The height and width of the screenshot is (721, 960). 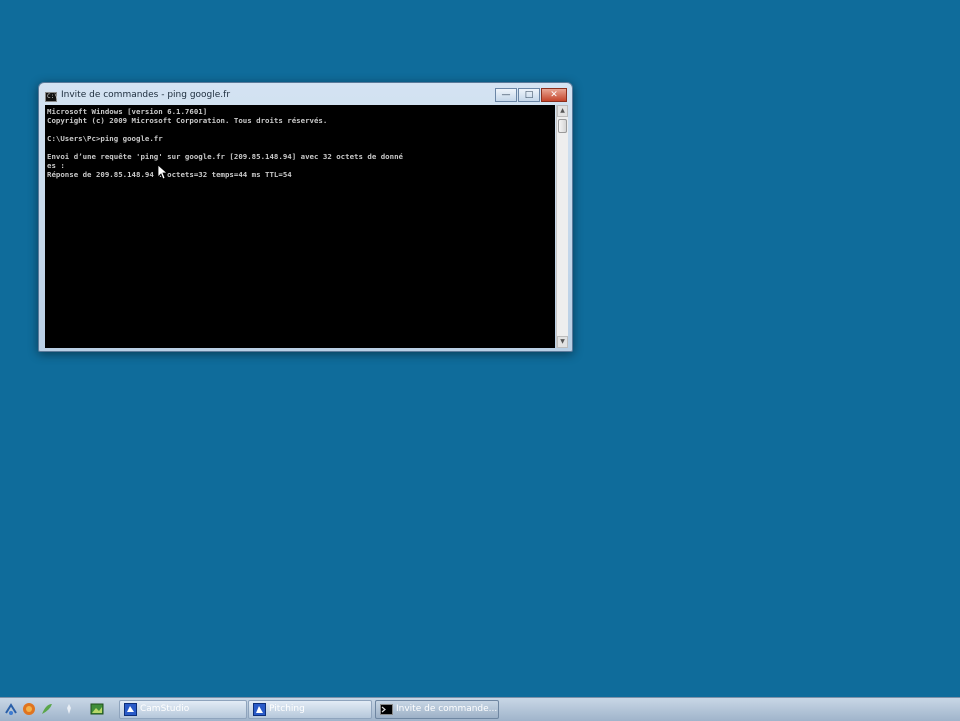 I want to click on taskbar-button-camstudio: CamStudio, so click(x=183, y=709).